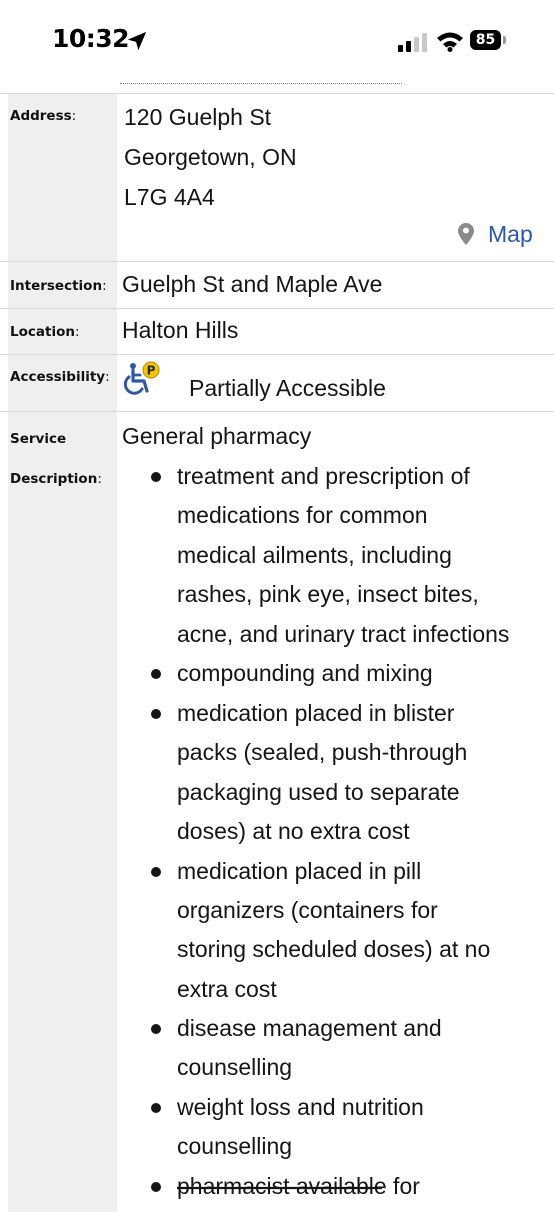  Describe the element at coordinates (38, 439) in the screenshot. I see `service-label: Service` at that location.